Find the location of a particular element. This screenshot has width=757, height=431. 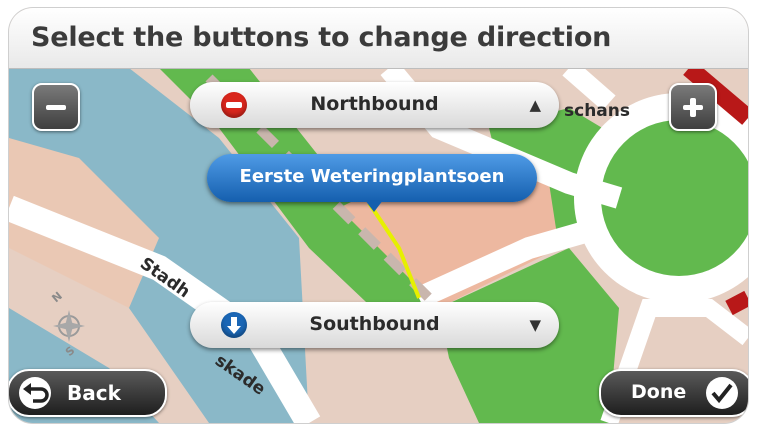

southbound-button: Southbound ▼ is located at coordinates (374, 325).